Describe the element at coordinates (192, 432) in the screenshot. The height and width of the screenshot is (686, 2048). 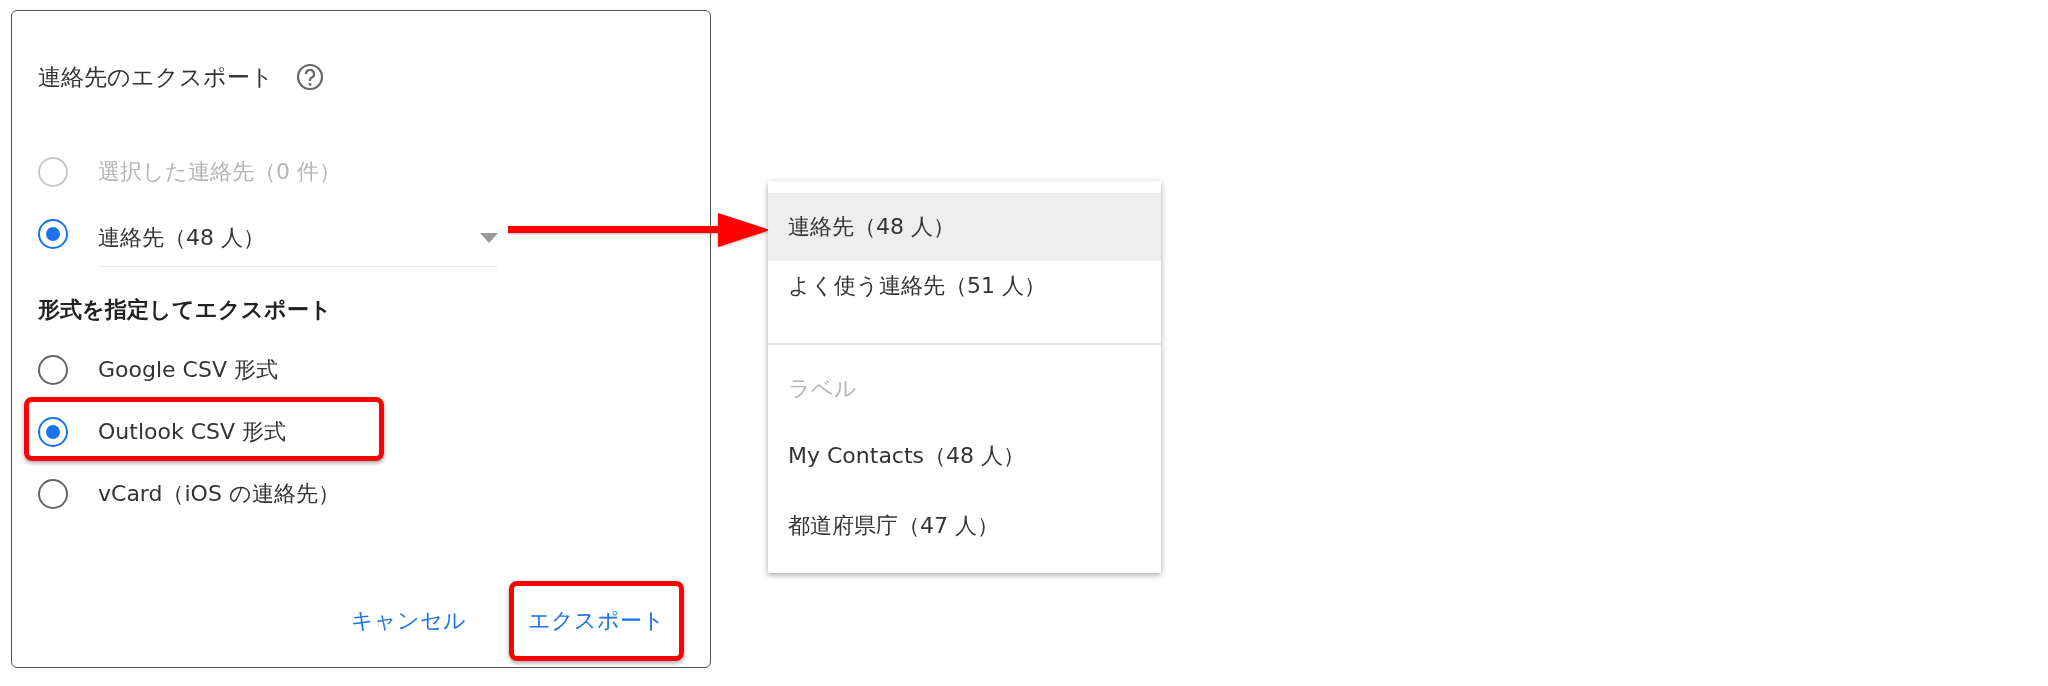
I see `radio-label: Outlook CSV 形式` at that location.